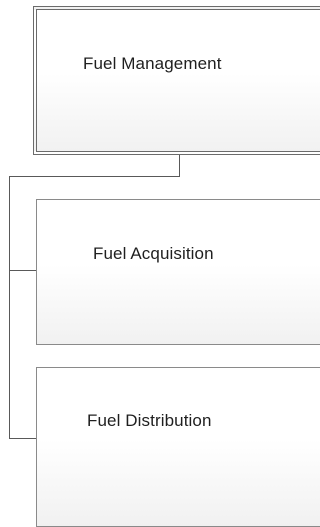 The height and width of the screenshot is (527, 320). Describe the element at coordinates (22, 438) in the screenshot. I see `connector-to-distribution` at that location.